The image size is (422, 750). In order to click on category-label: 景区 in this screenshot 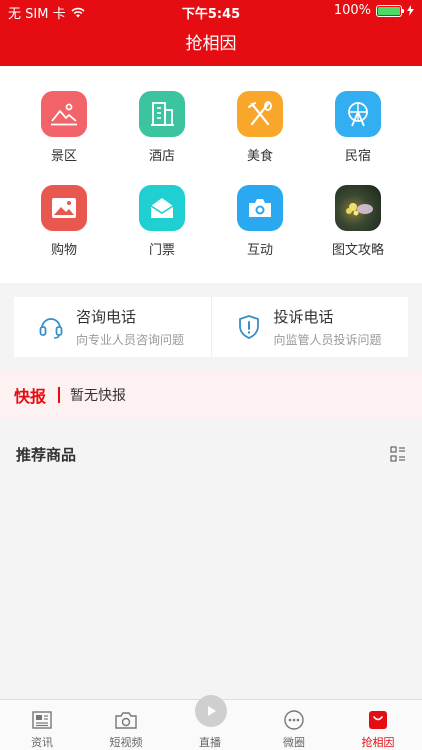, I will do `click(63, 156)`.